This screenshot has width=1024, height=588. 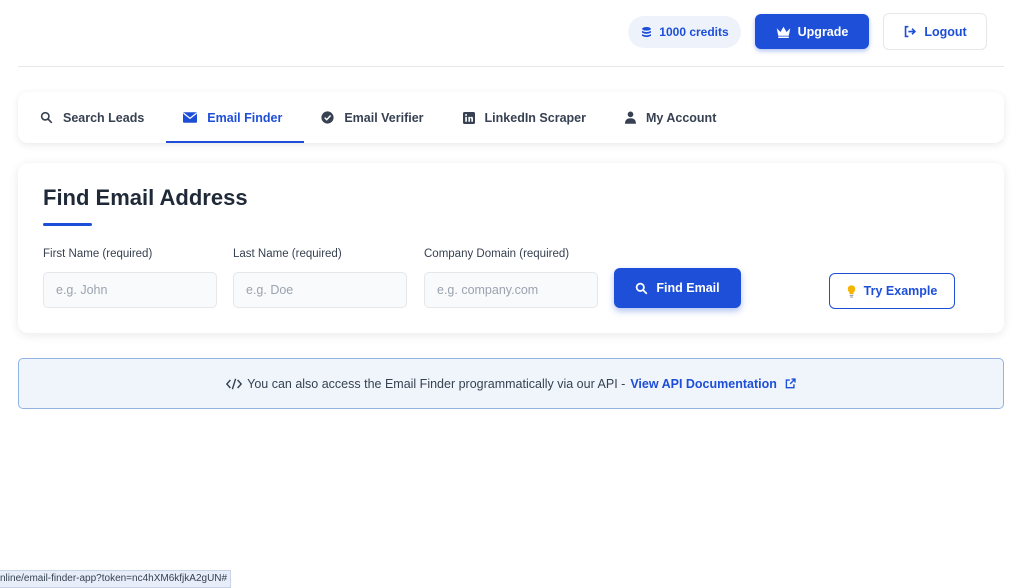 I want to click on tab-linkedin-scraper: LinkedIn Scraper, so click(x=527, y=117).